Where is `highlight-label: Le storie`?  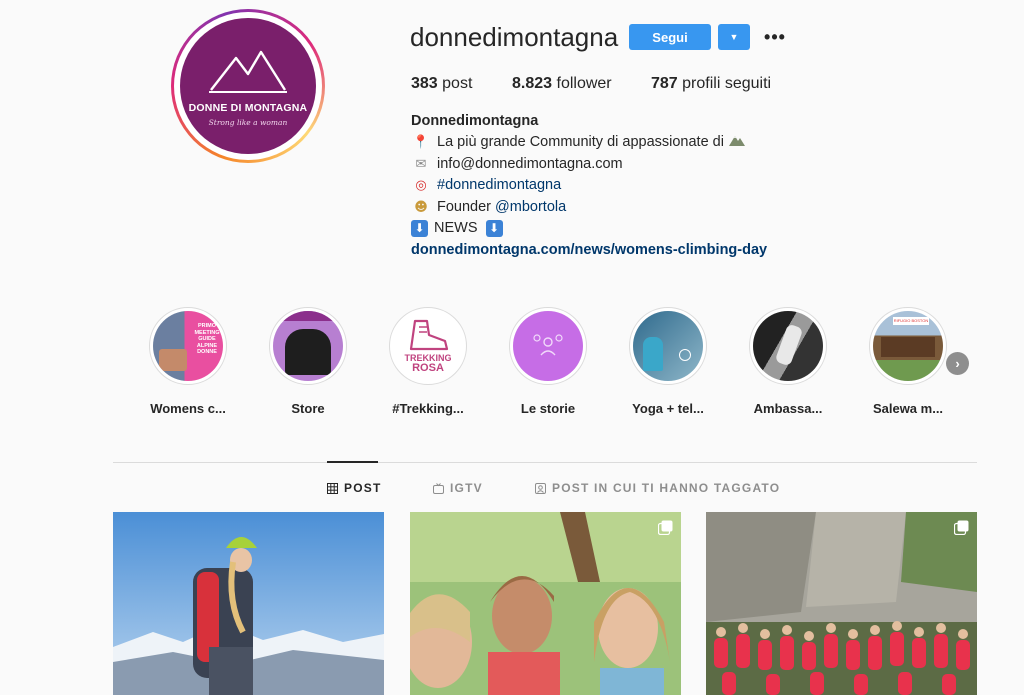 highlight-label: Le storie is located at coordinates (548, 408).